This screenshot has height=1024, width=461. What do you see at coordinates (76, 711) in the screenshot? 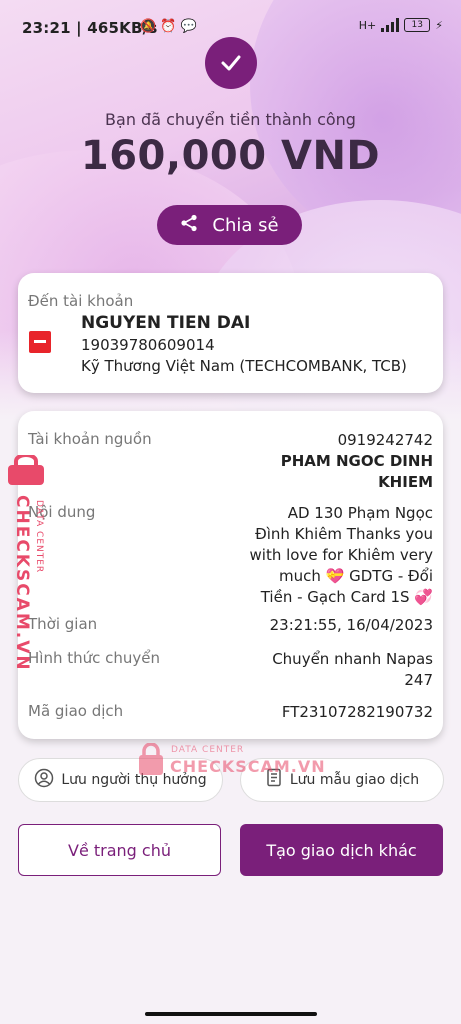
I see `transaction-code-label: Mã giao dịch` at bounding box center [76, 711].